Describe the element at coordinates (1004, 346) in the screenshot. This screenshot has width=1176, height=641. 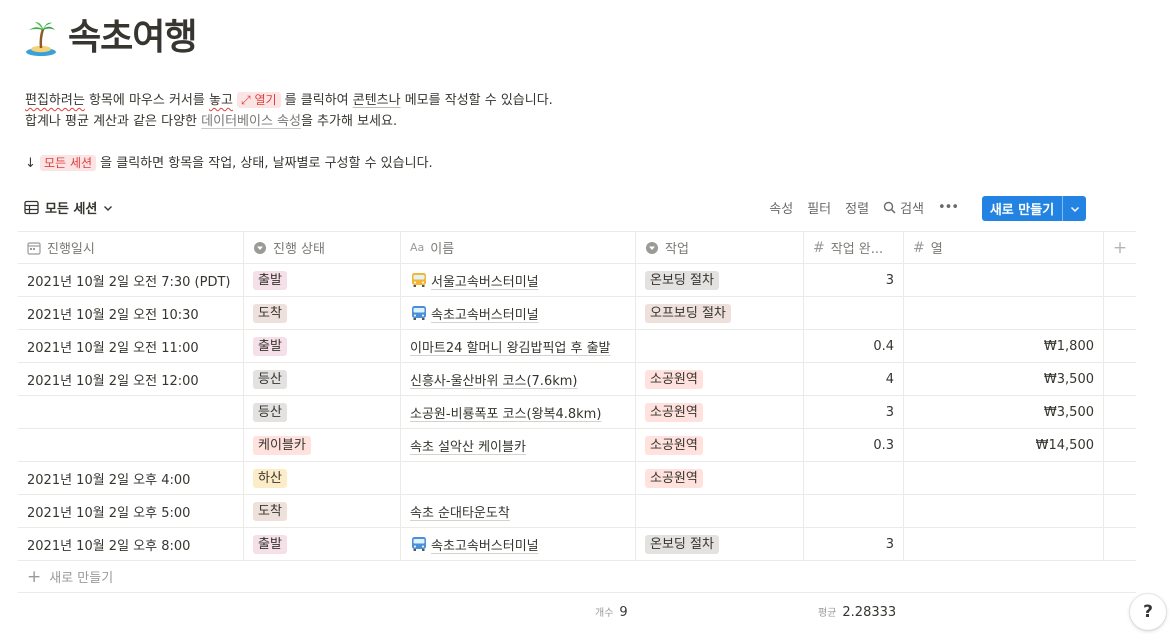
I see `column-cell: ₩1,800` at that location.